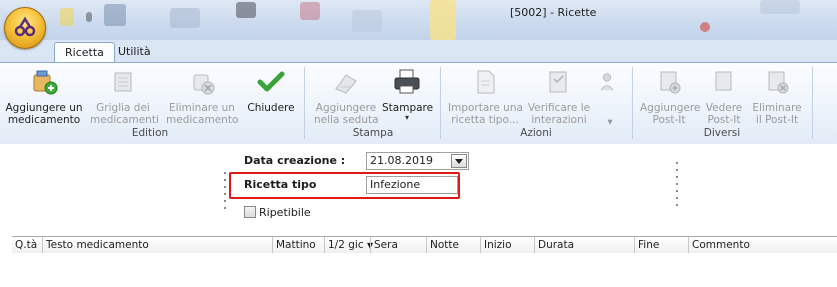 The image size is (837, 287). I want to click on ribbon-tab-row: Ricetta Utilità, so click(418, 51).